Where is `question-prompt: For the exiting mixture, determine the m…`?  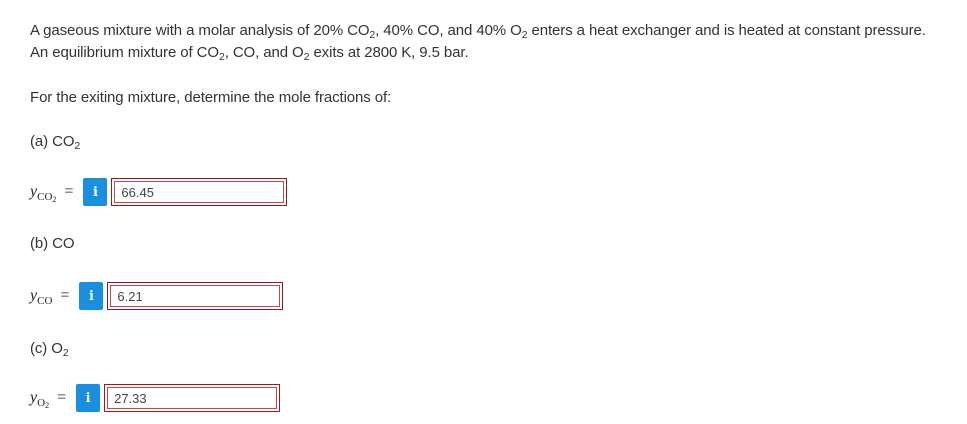 question-prompt: For the exiting mixture, determine the m… is located at coordinates (210, 97).